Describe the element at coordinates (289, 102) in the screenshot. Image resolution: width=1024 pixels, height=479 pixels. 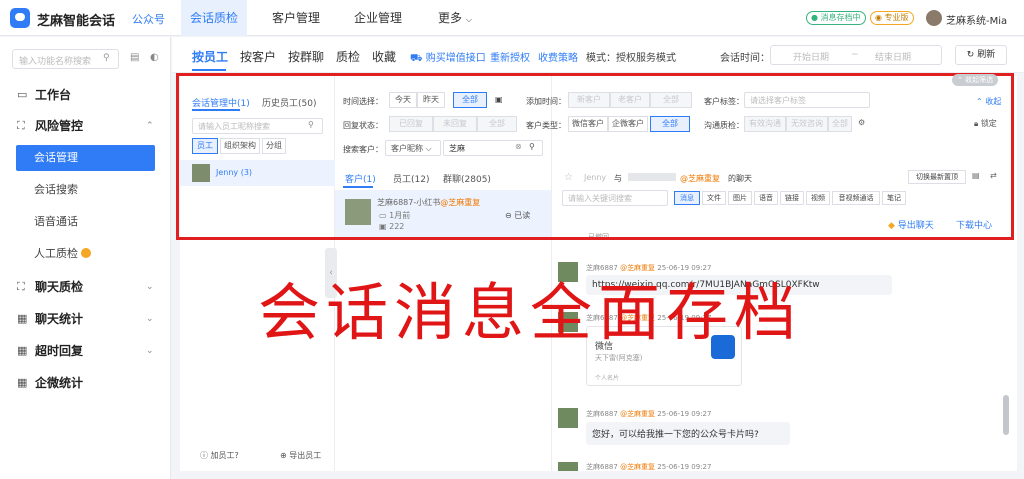
I see `tab-history-employees: 历史员工(50)` at that location.